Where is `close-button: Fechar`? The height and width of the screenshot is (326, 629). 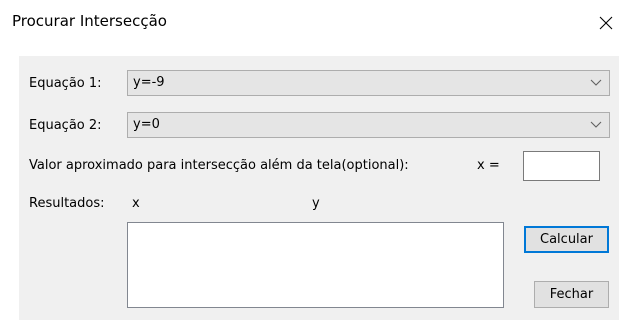
close-button: Fechar is located at coordinates (571, 294).